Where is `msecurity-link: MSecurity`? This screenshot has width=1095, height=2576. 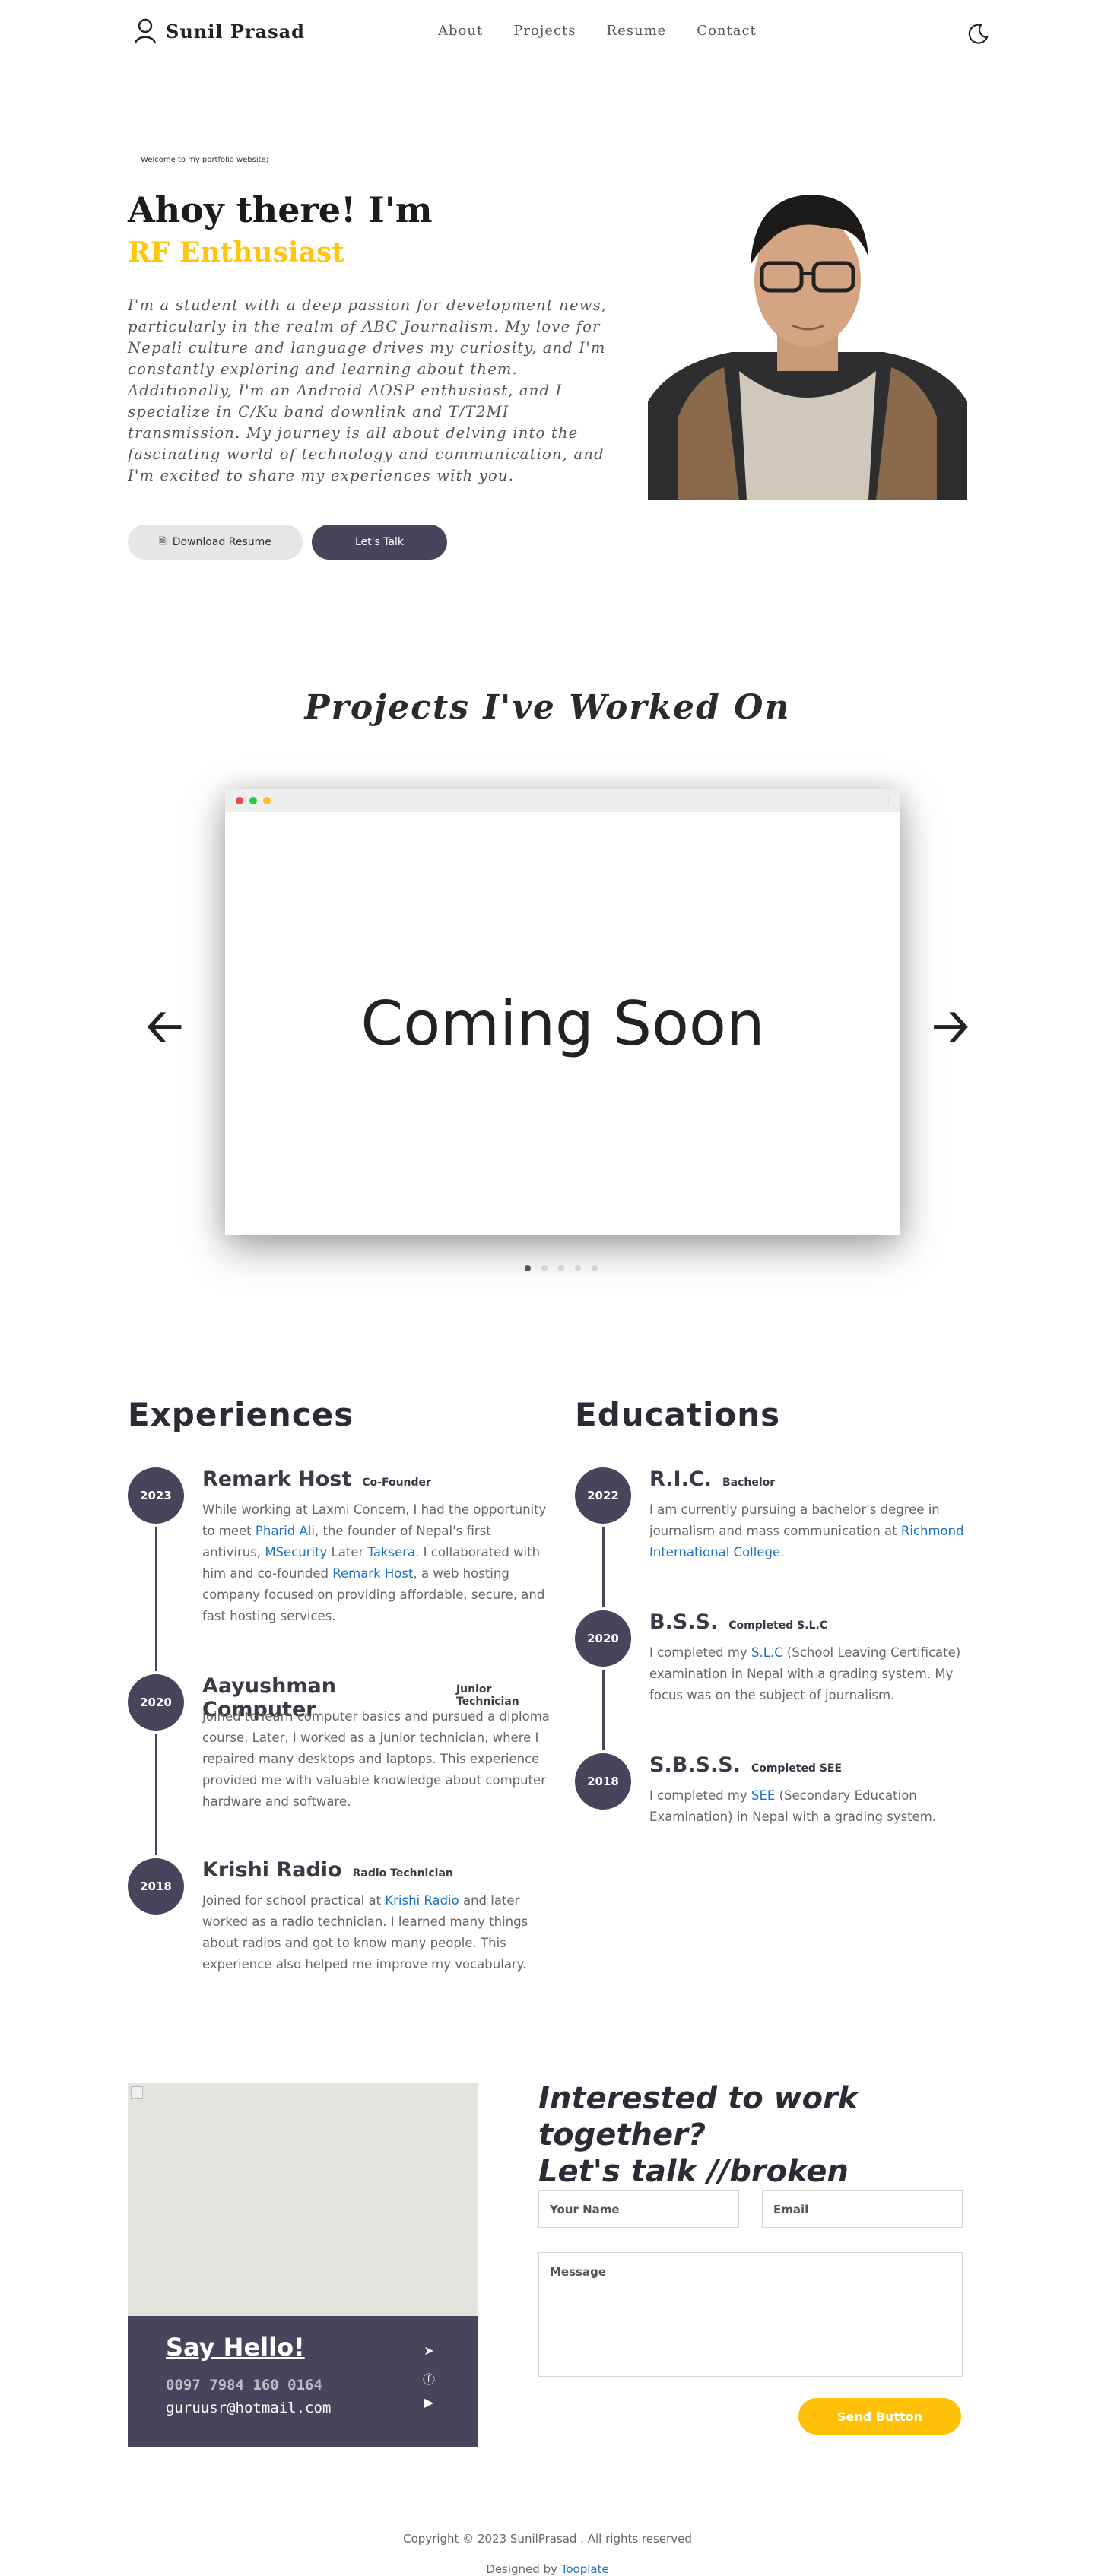 msecurity-link: MSecurity is located at coordinates (296, 1552).